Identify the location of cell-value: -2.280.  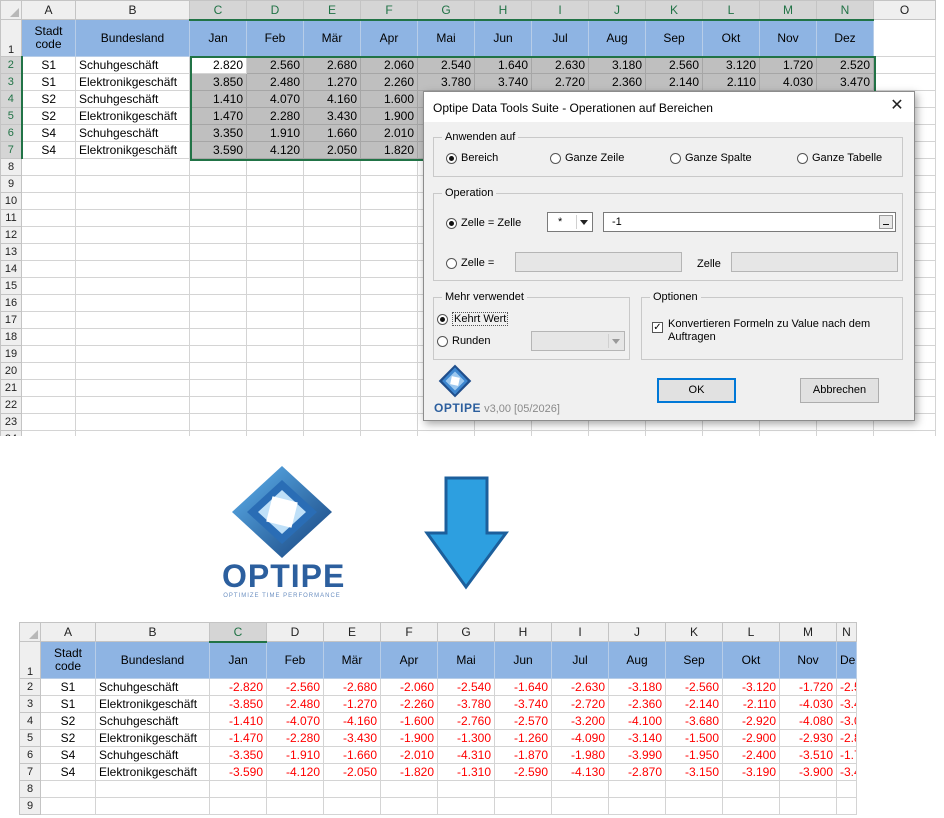
(295, 738).